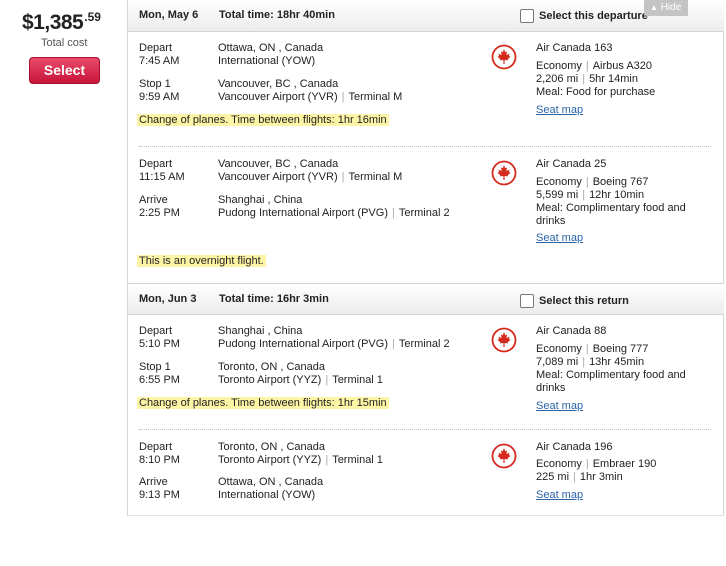  Describe the element at coordinates (592, 349) in the screenshot. I see `cabin-aircraft: Economy | Boeing 777` at that location.